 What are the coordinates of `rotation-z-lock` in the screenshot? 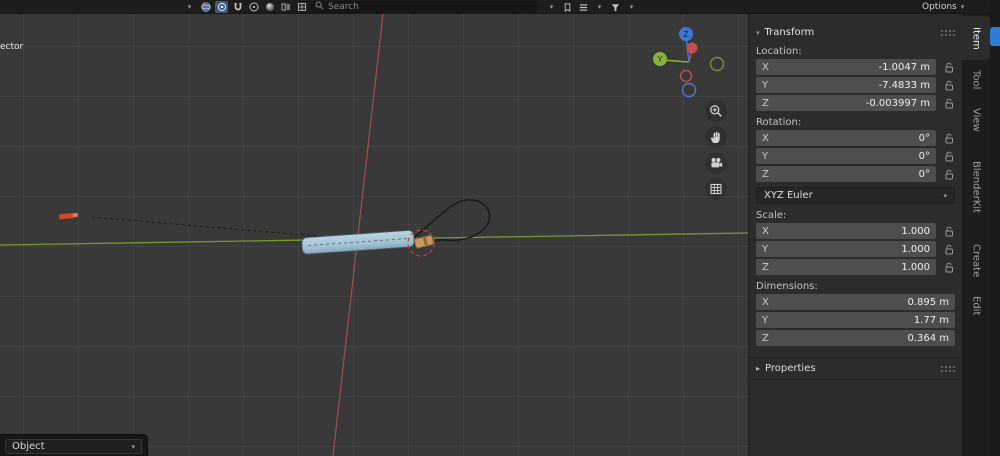 It's located at (945, 174).